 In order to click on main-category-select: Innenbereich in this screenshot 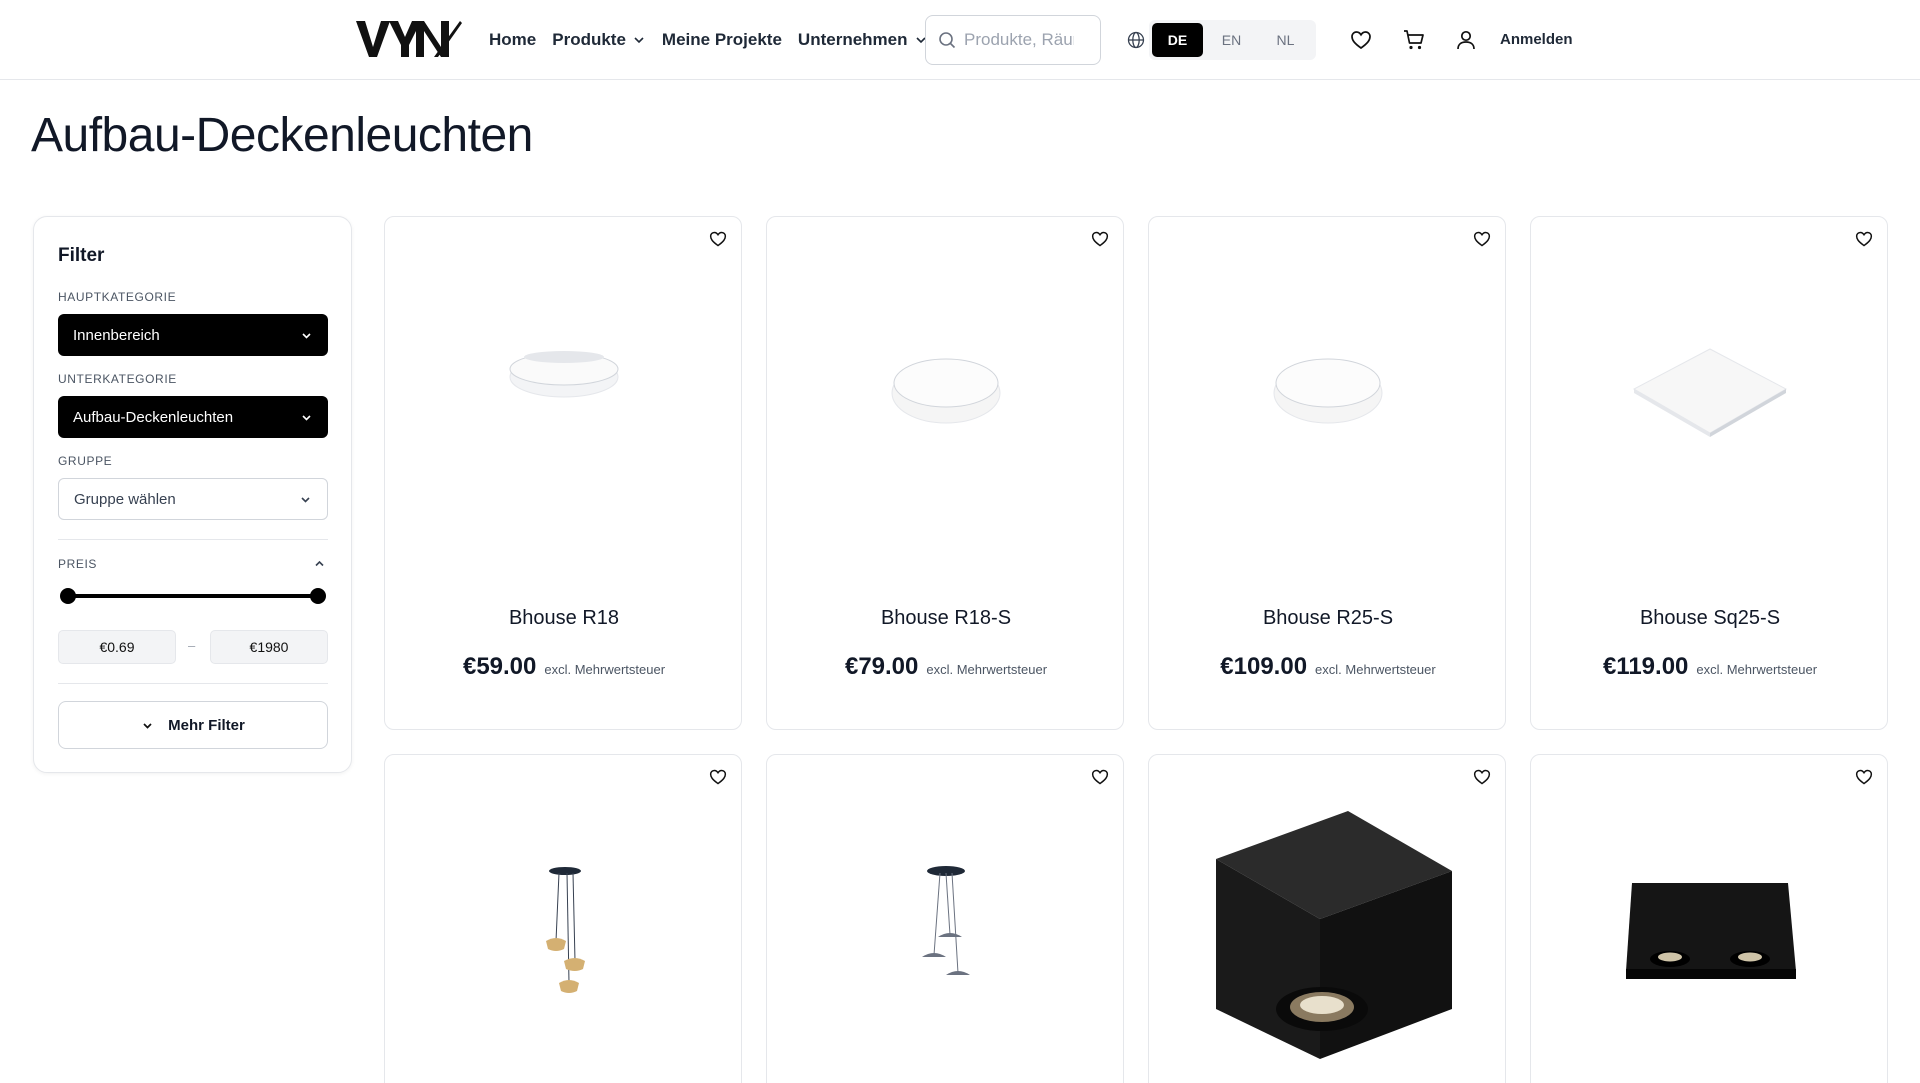, I will do `click(193, 335)`.